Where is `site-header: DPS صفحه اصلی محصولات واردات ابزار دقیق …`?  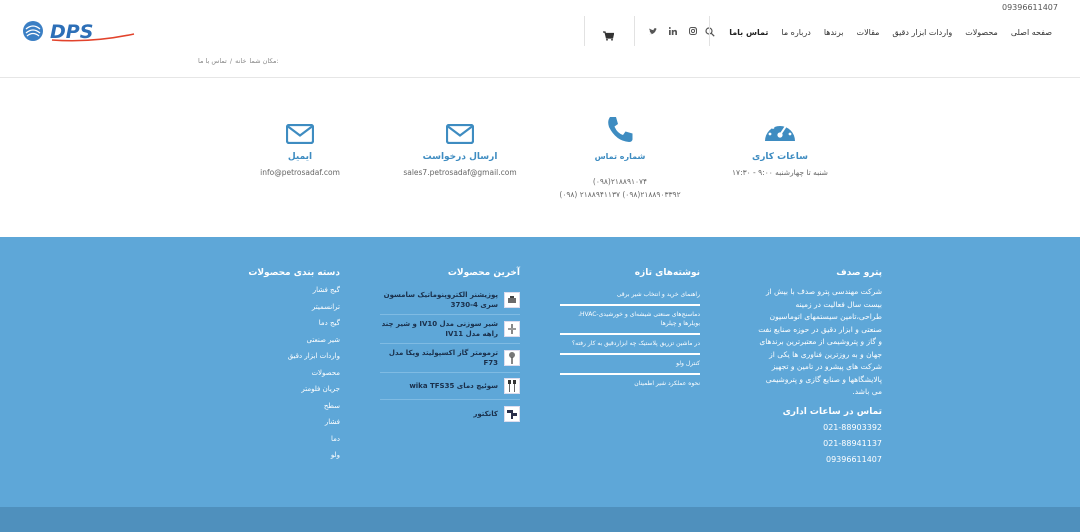 site-header: DPS صفحه اصلی محصولات واردات ابزار دقیق … is located at coordinates (540, 47).